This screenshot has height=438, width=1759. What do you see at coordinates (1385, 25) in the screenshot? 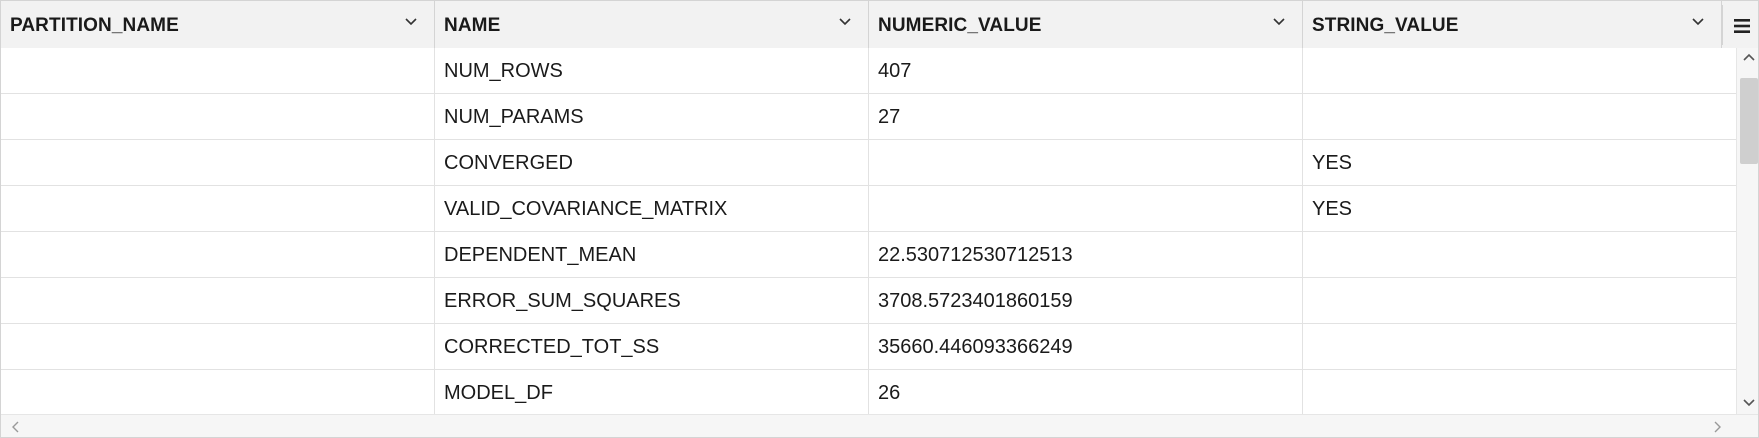
I see `column-header-label: STRING_VALUE` at bounding box center [1385, 25].